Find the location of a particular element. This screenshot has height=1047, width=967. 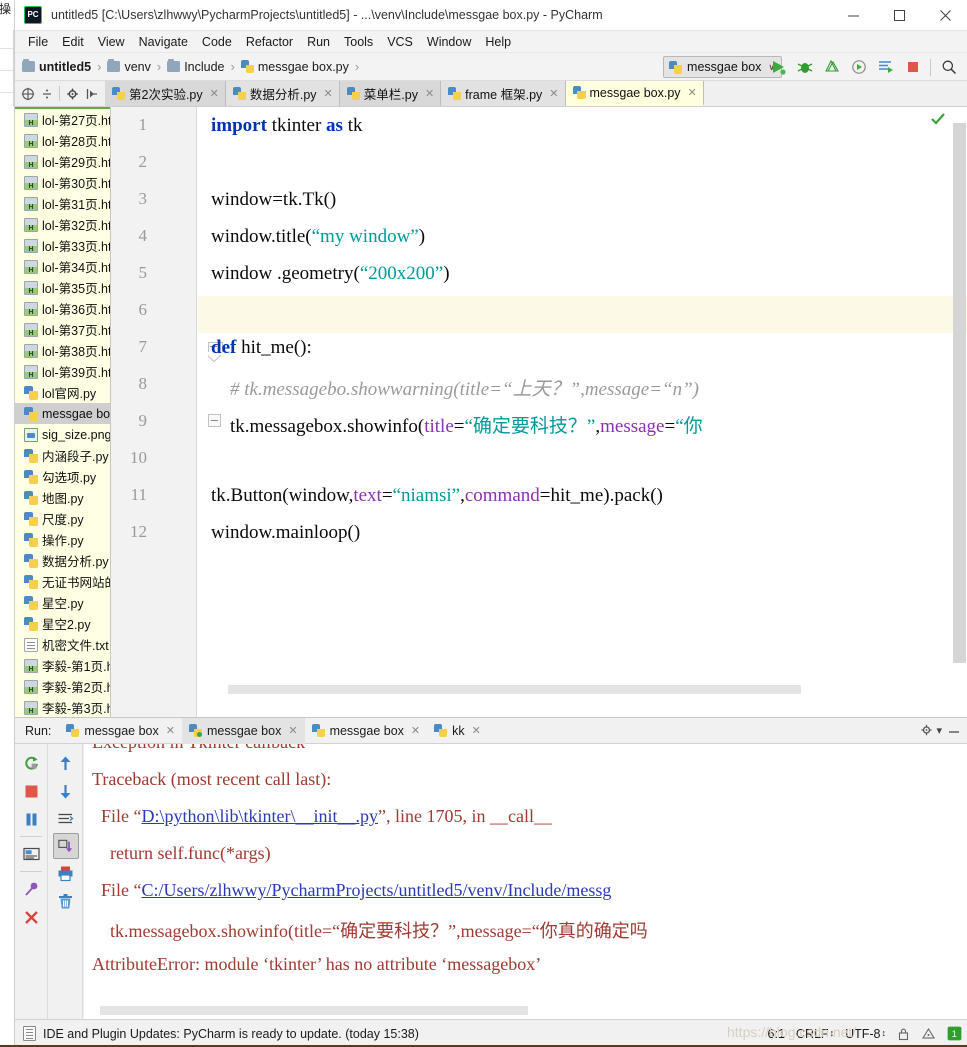

code-line: window=tk.Tk() is located at coordinates (273, 200).